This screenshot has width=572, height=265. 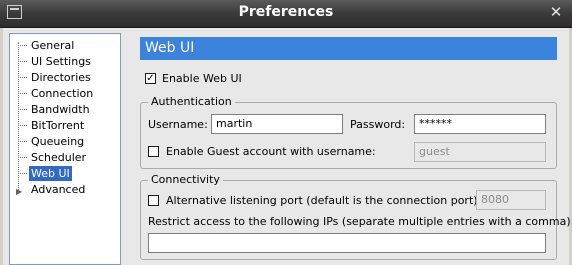 I want to click on sidebar-item-directories: Directories, so click(x=61, y=77).